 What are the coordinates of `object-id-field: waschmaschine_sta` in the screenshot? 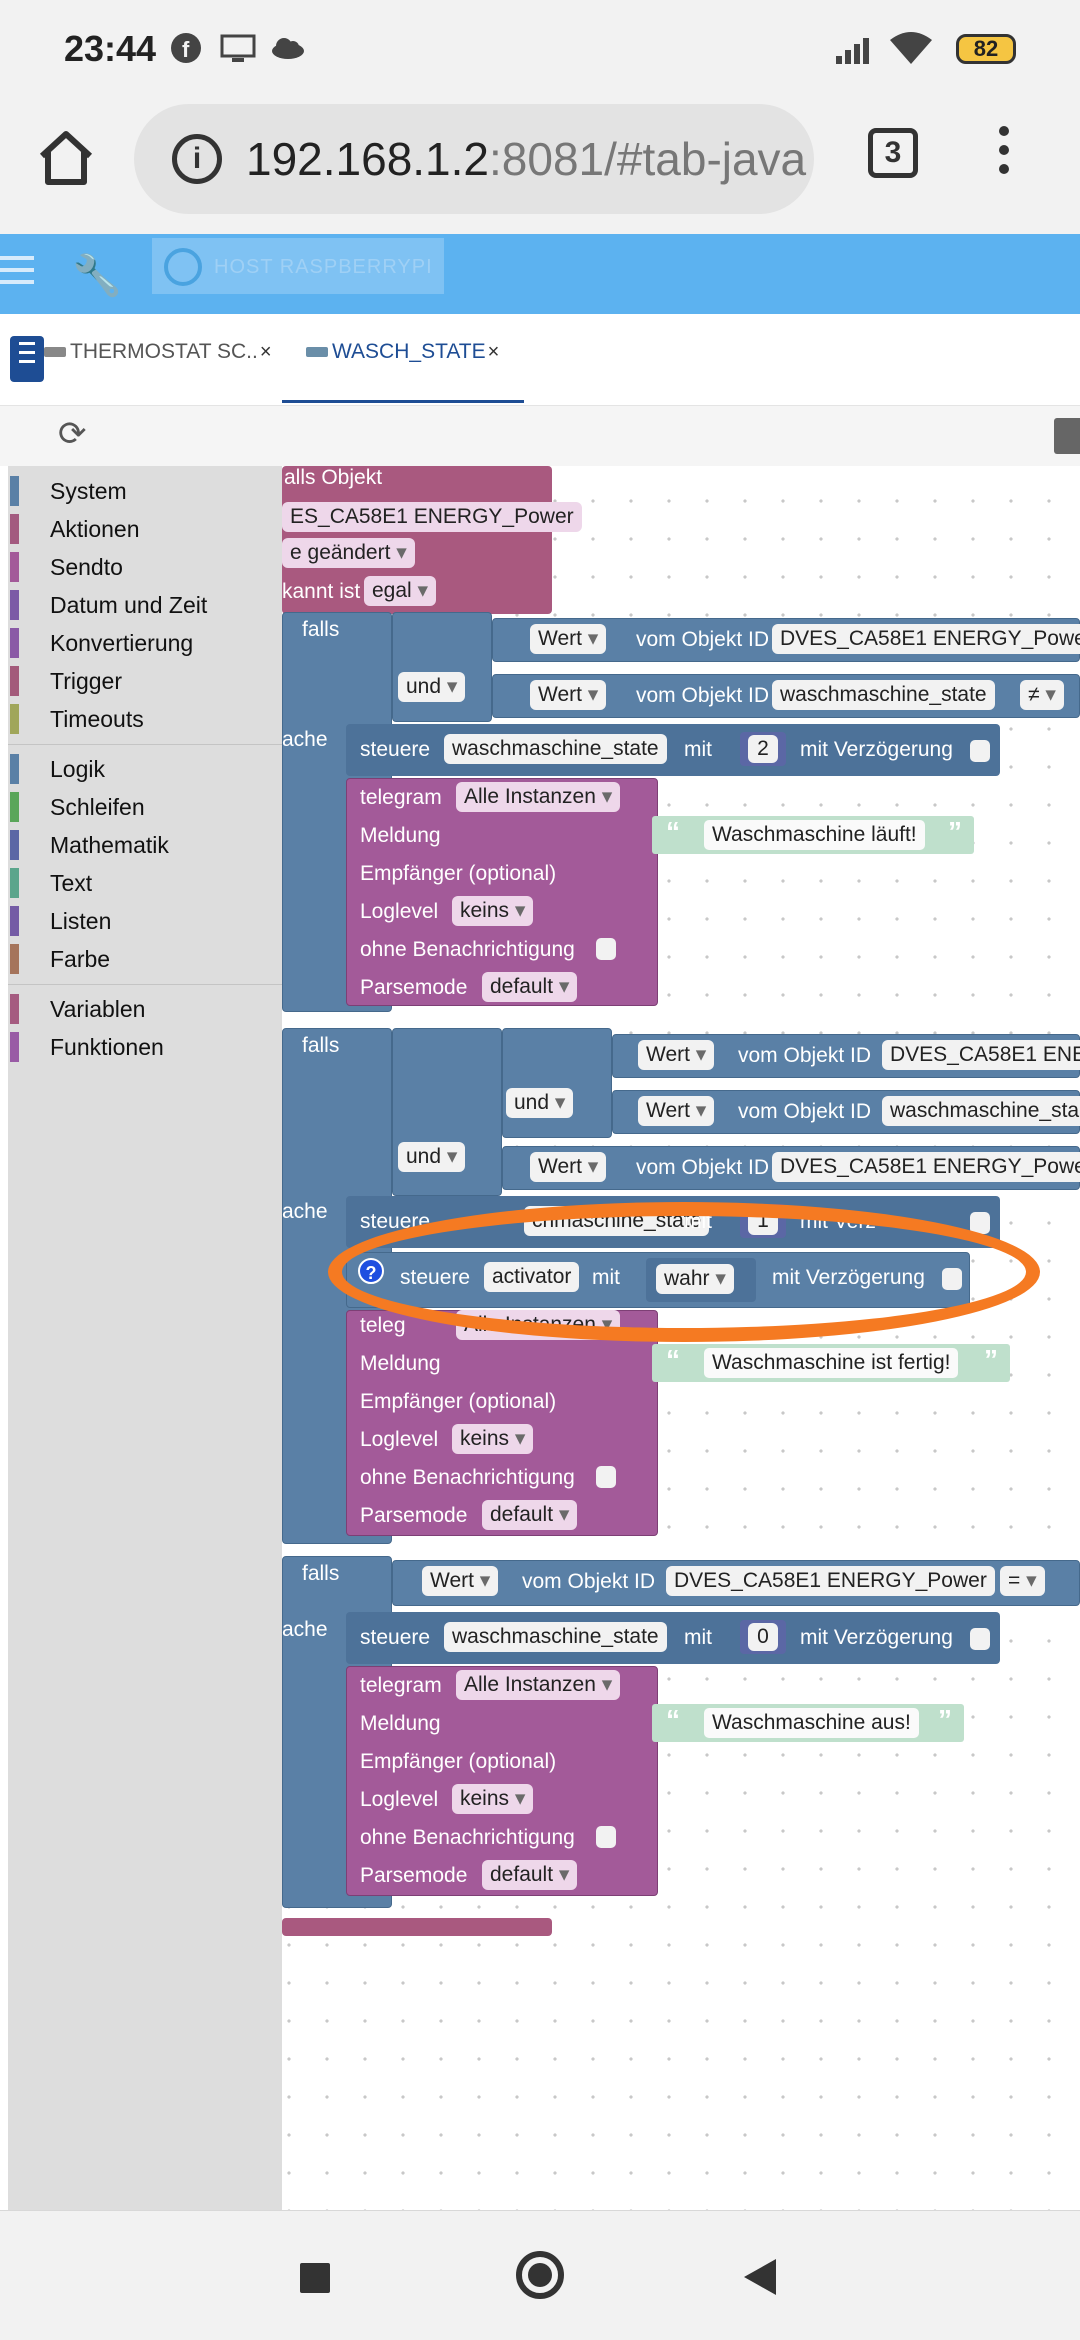 It's located at (981, 1111).